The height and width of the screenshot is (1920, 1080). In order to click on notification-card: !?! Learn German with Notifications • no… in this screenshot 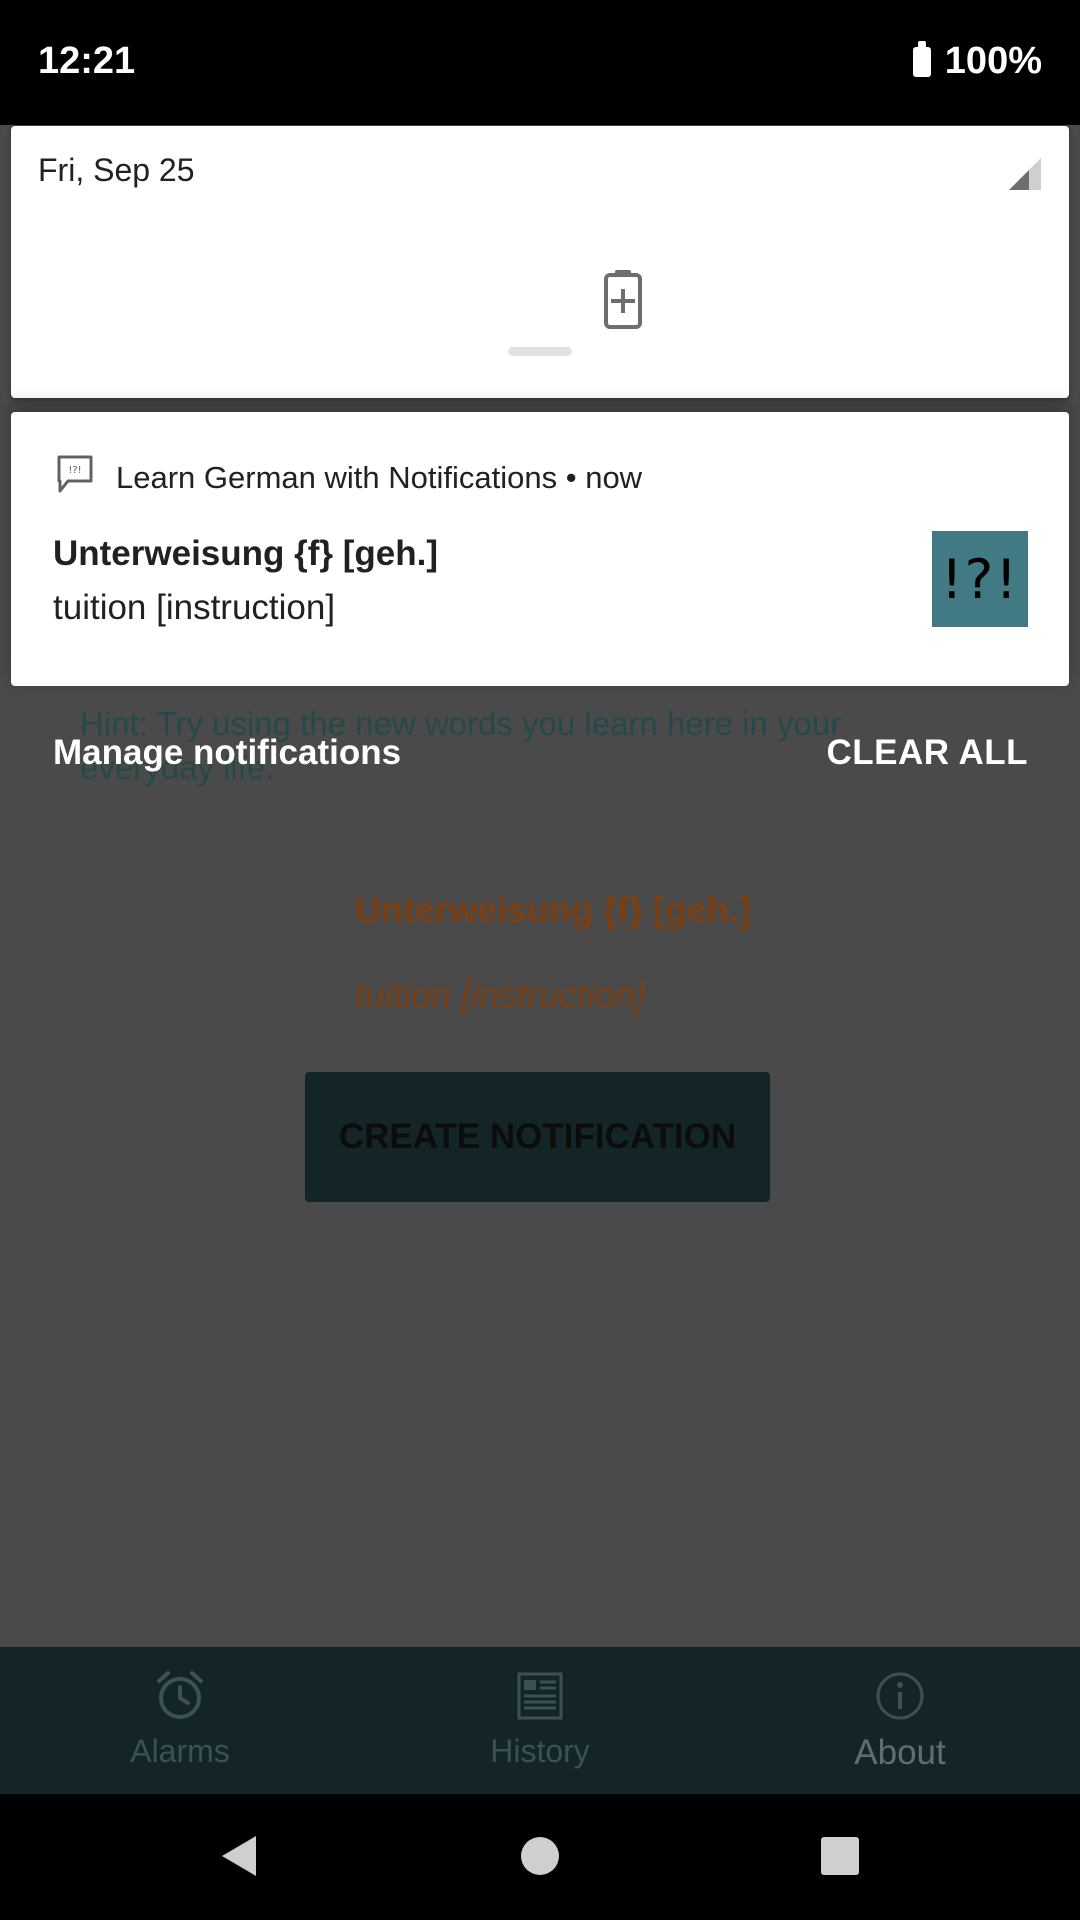, I will do `click(540, 549)`.